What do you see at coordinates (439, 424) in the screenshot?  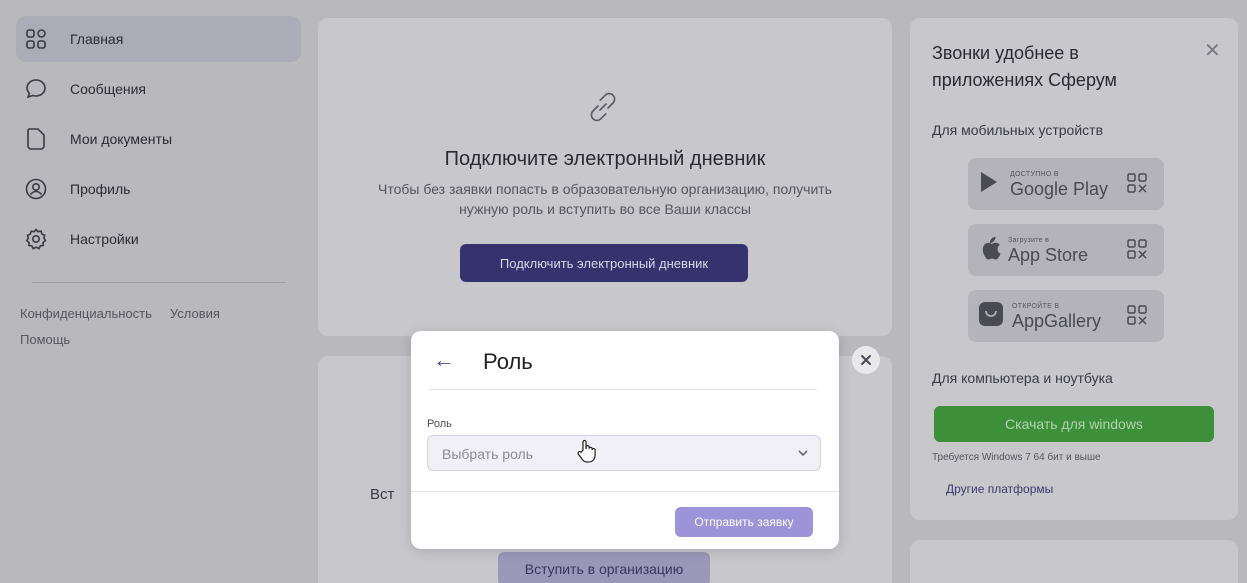 I see `role-field-label: Роль` at bounding box center [439, 424].